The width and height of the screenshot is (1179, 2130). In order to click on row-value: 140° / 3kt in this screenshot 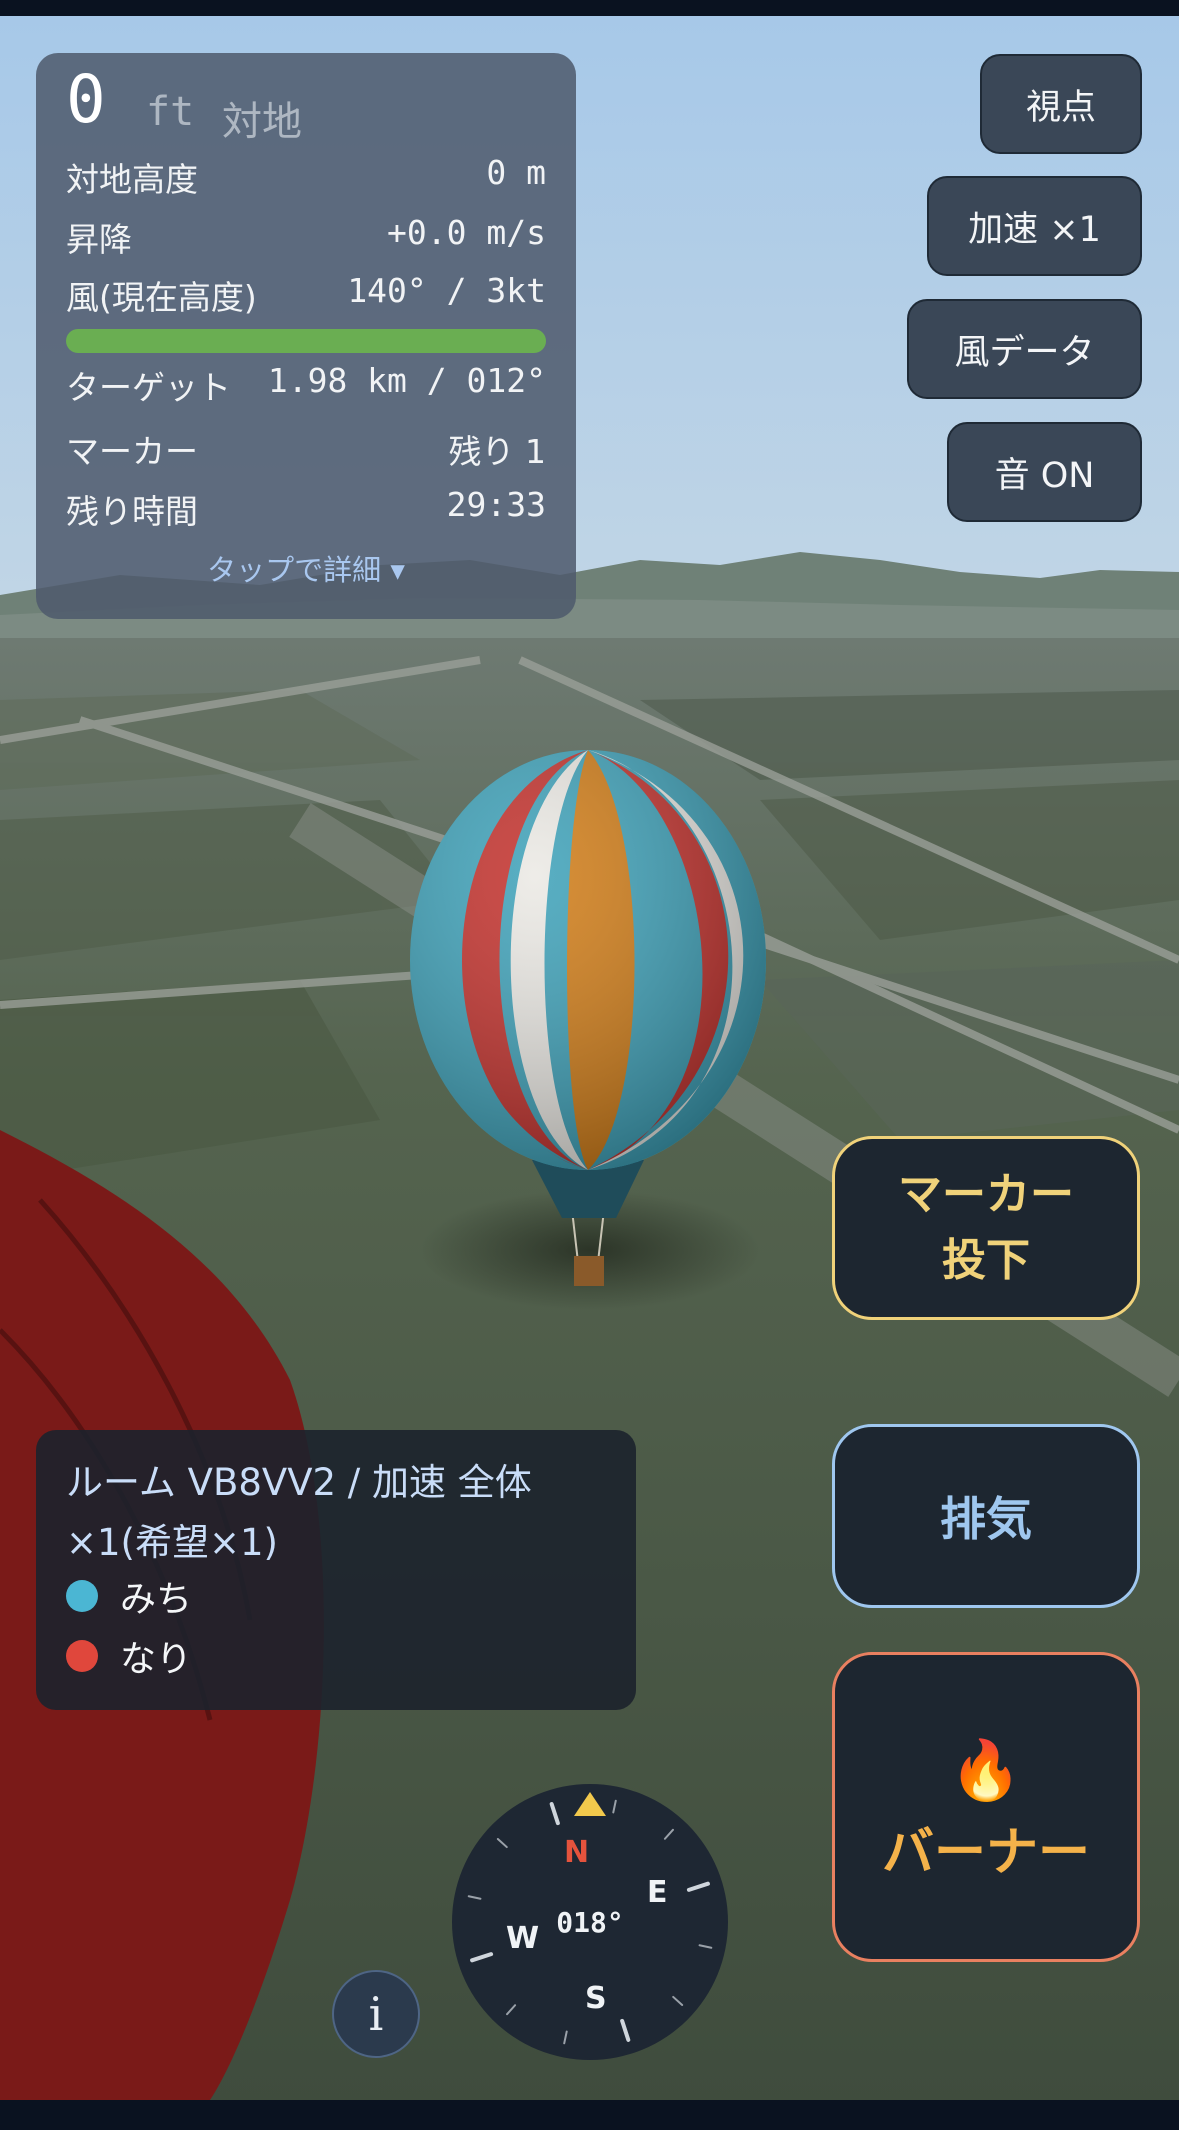, I will do `click(446, 290)`.